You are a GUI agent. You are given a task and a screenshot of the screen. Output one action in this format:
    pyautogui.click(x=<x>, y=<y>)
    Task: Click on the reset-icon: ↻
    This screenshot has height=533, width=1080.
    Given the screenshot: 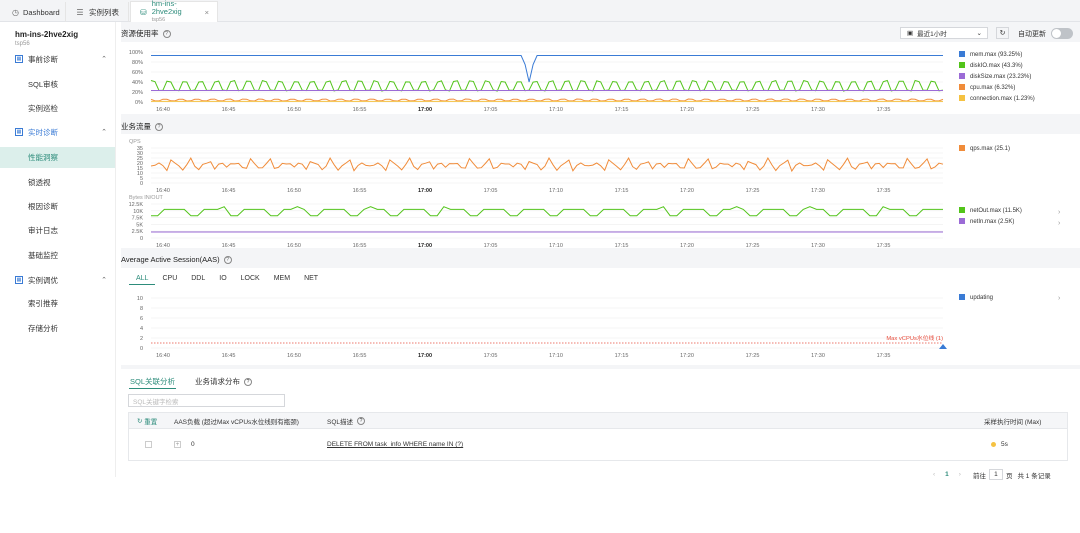 What is the action you would take?
    pyautogui.click(x=140, y=421)
    